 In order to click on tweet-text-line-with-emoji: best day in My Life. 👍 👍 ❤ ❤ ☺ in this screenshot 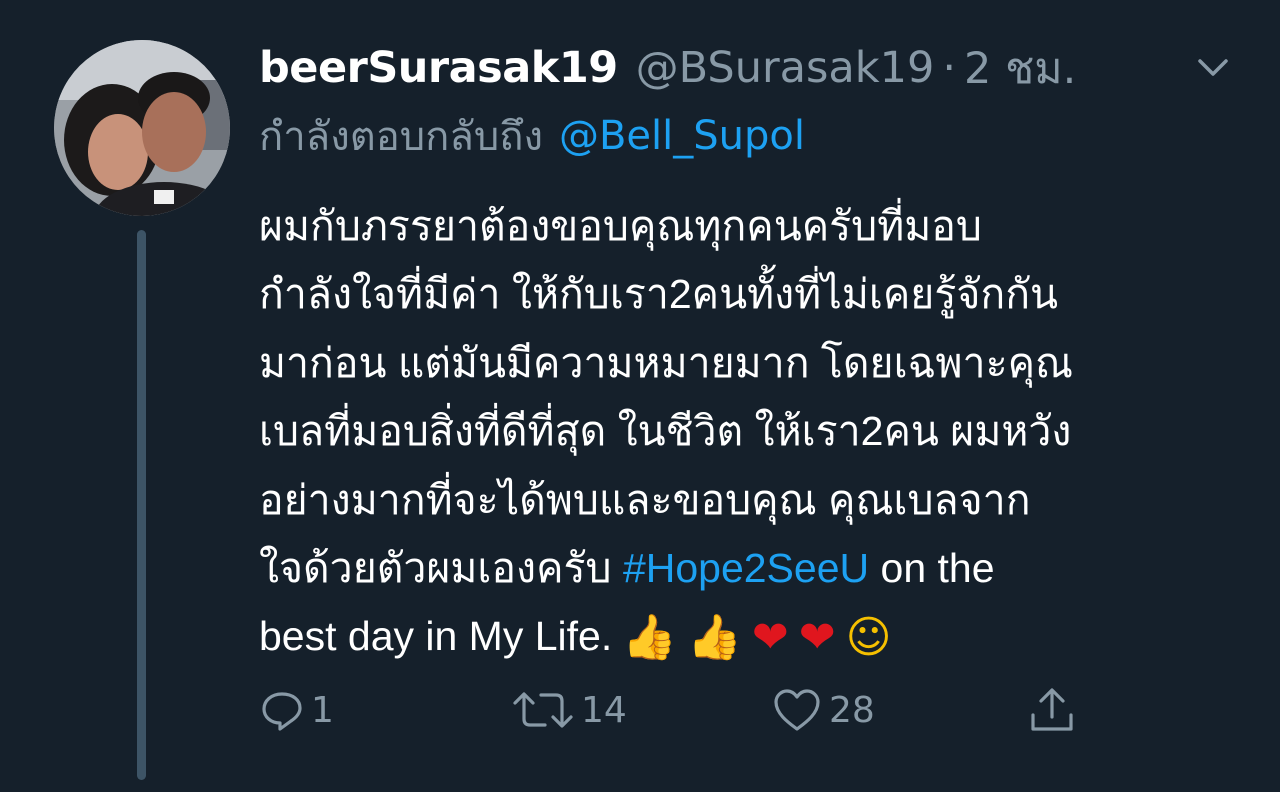, I will do `click(749, 636)`.